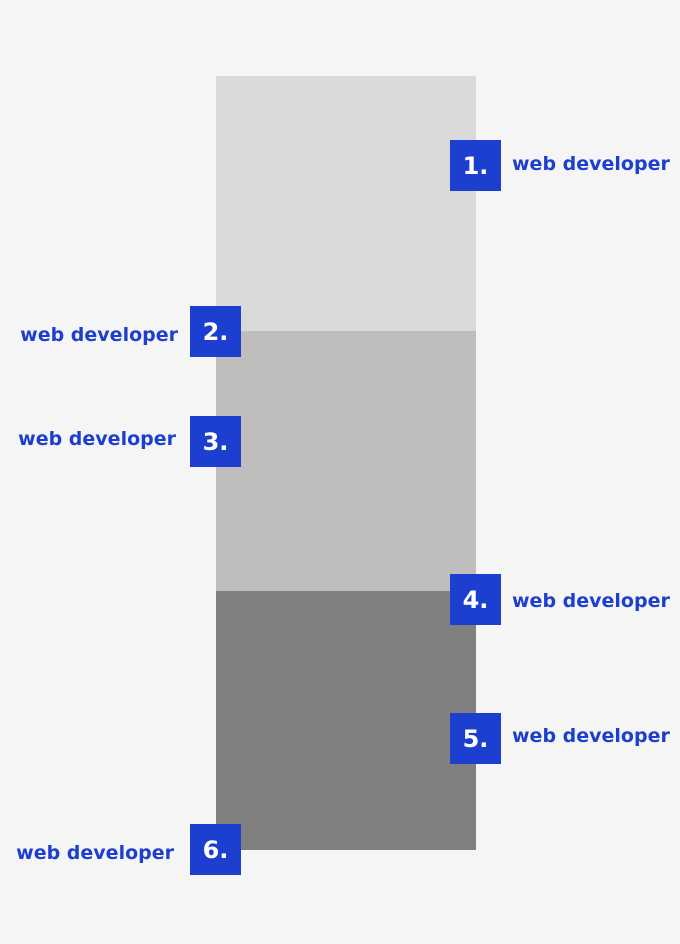  What do you see at coordinates (475, 165) in the screenshot?
I see `marker-number-badge: 1.` at bounding box center [475, 165].